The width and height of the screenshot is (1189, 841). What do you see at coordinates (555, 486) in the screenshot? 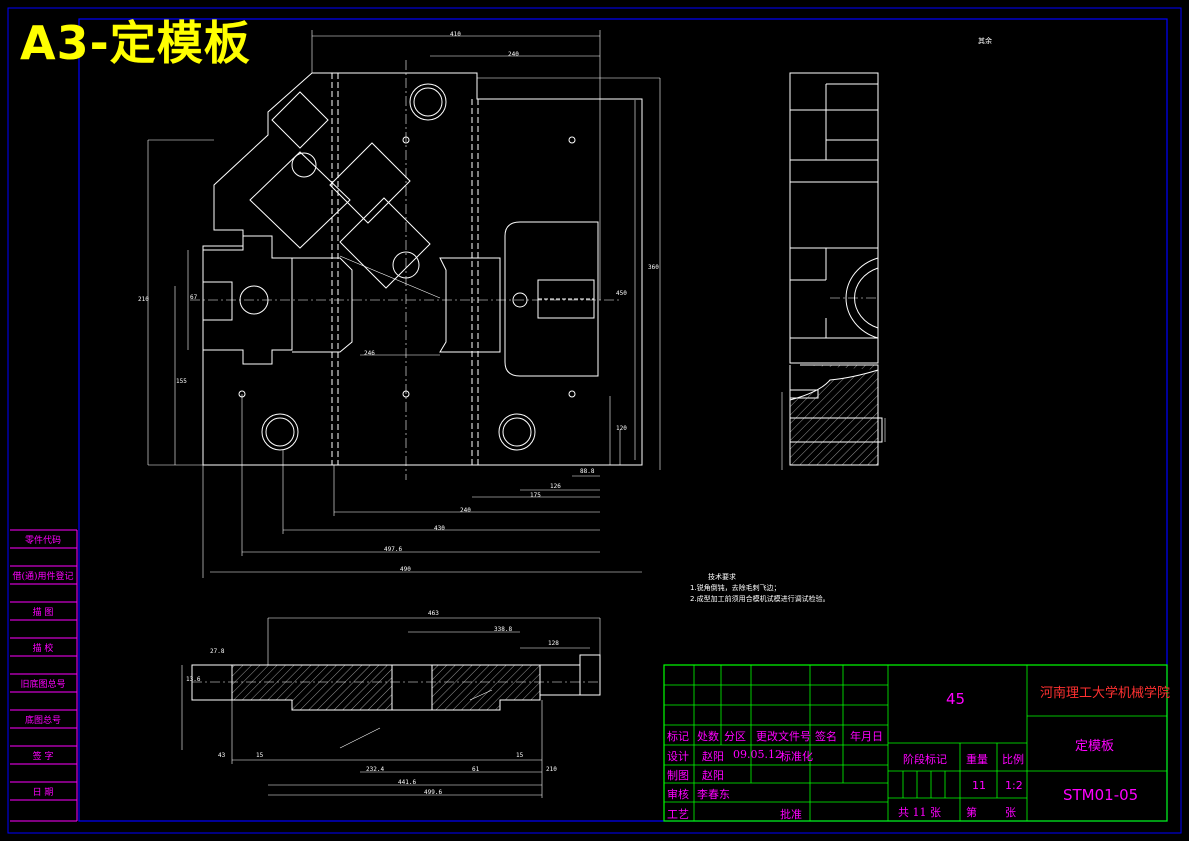
I see `dimension-label: 126` at bounding box center [555, 486].